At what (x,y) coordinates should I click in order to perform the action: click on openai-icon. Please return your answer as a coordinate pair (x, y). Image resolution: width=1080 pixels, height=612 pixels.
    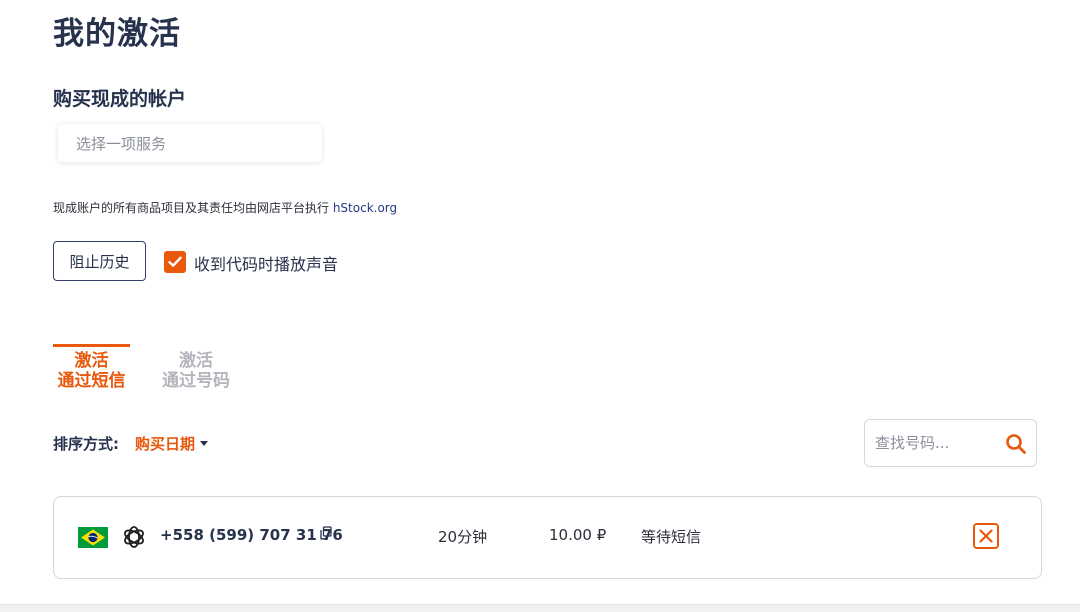
    Looking at the image, I should click on (134, 537).